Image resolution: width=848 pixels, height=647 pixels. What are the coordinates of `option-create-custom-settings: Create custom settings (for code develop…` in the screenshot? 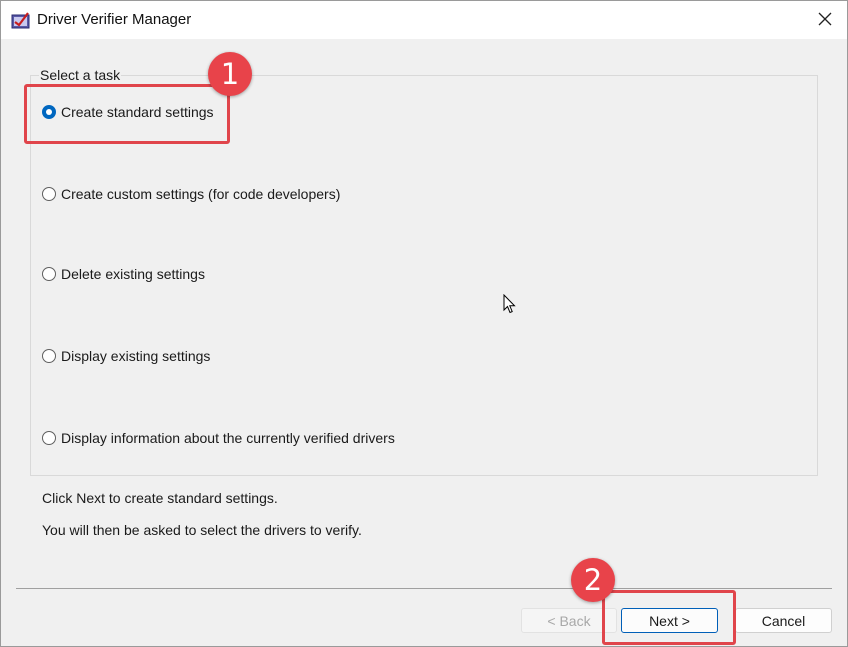 It's located at (191, 194).